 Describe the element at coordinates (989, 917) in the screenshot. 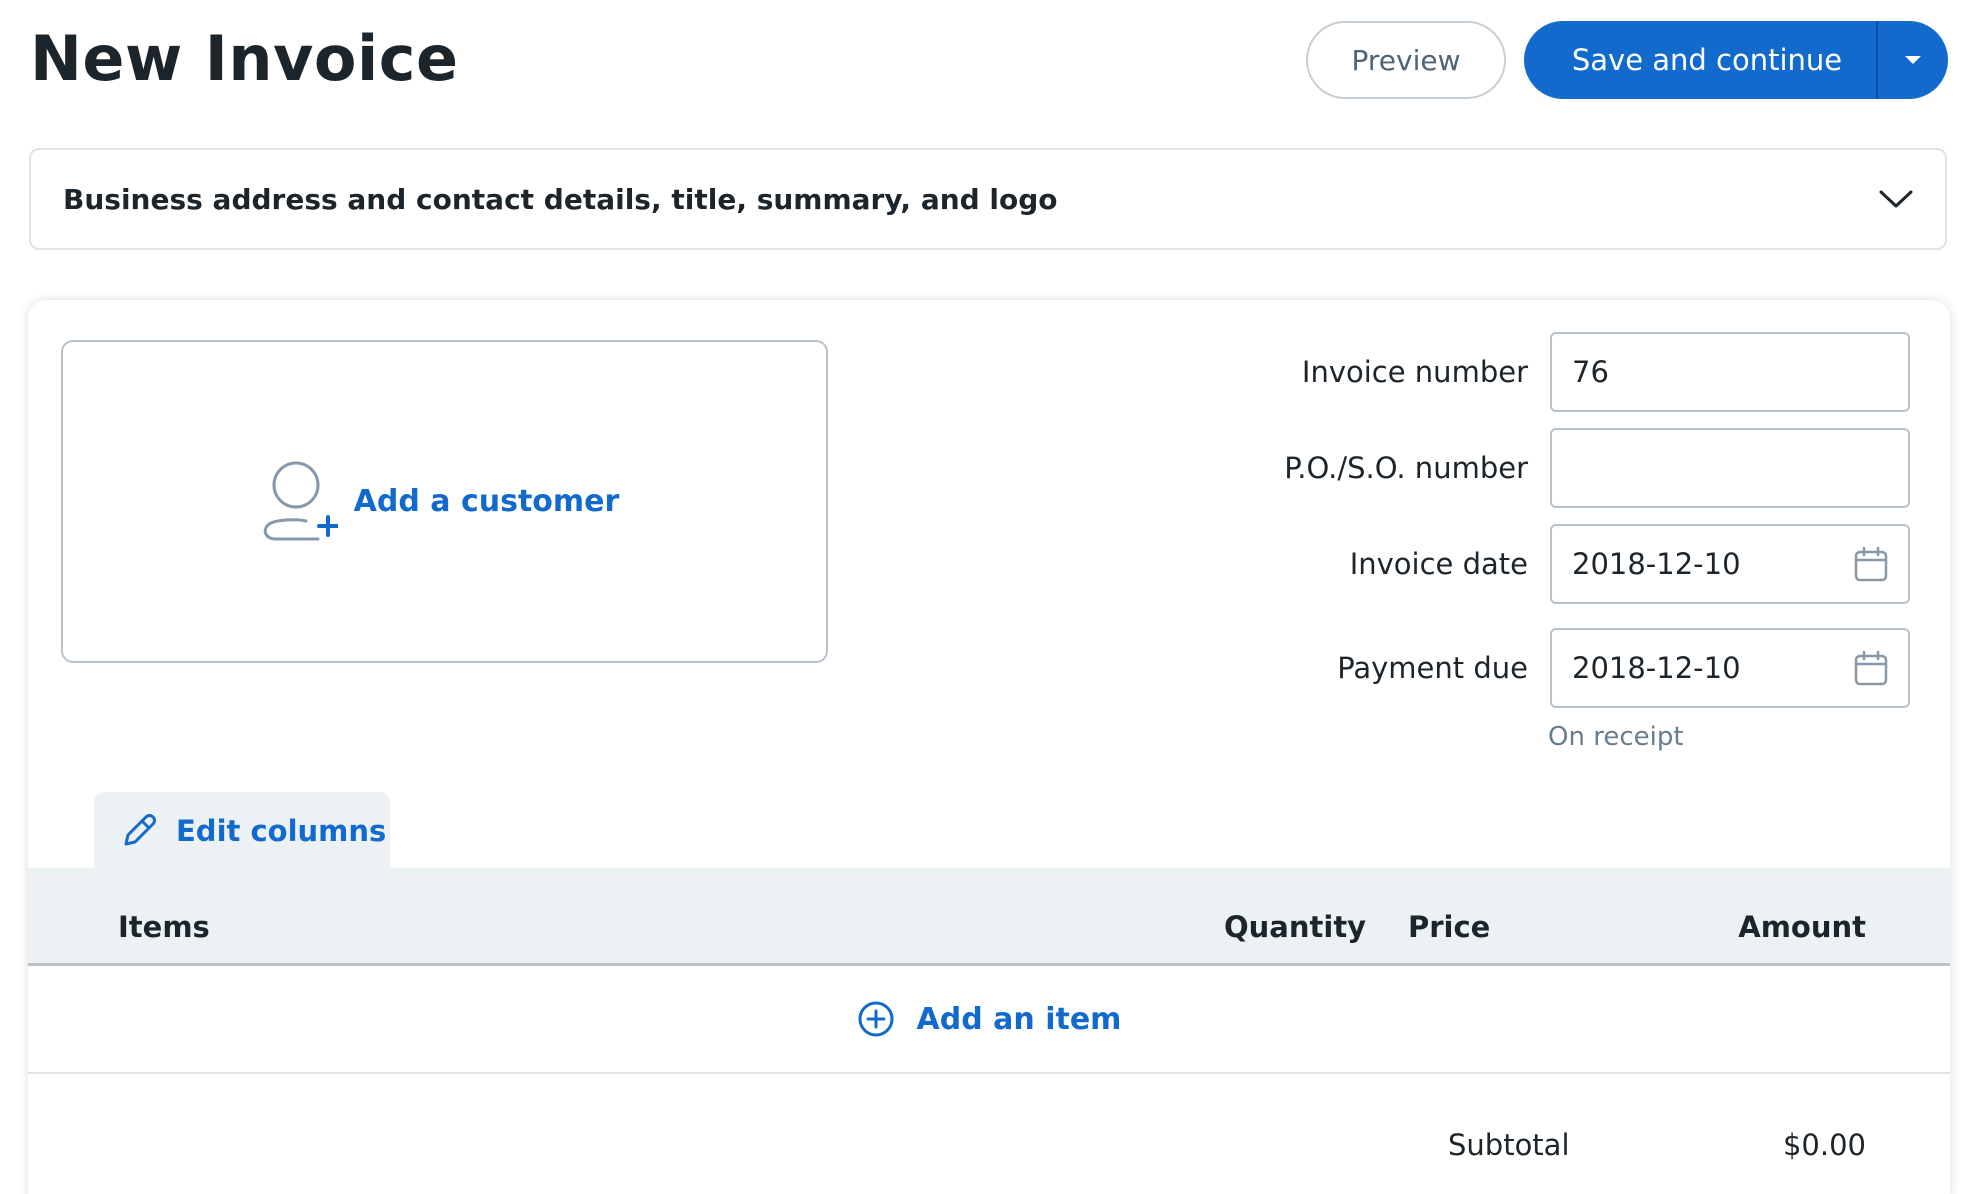

I see `items-table-header: Items Quantity Price Amount` at that location.